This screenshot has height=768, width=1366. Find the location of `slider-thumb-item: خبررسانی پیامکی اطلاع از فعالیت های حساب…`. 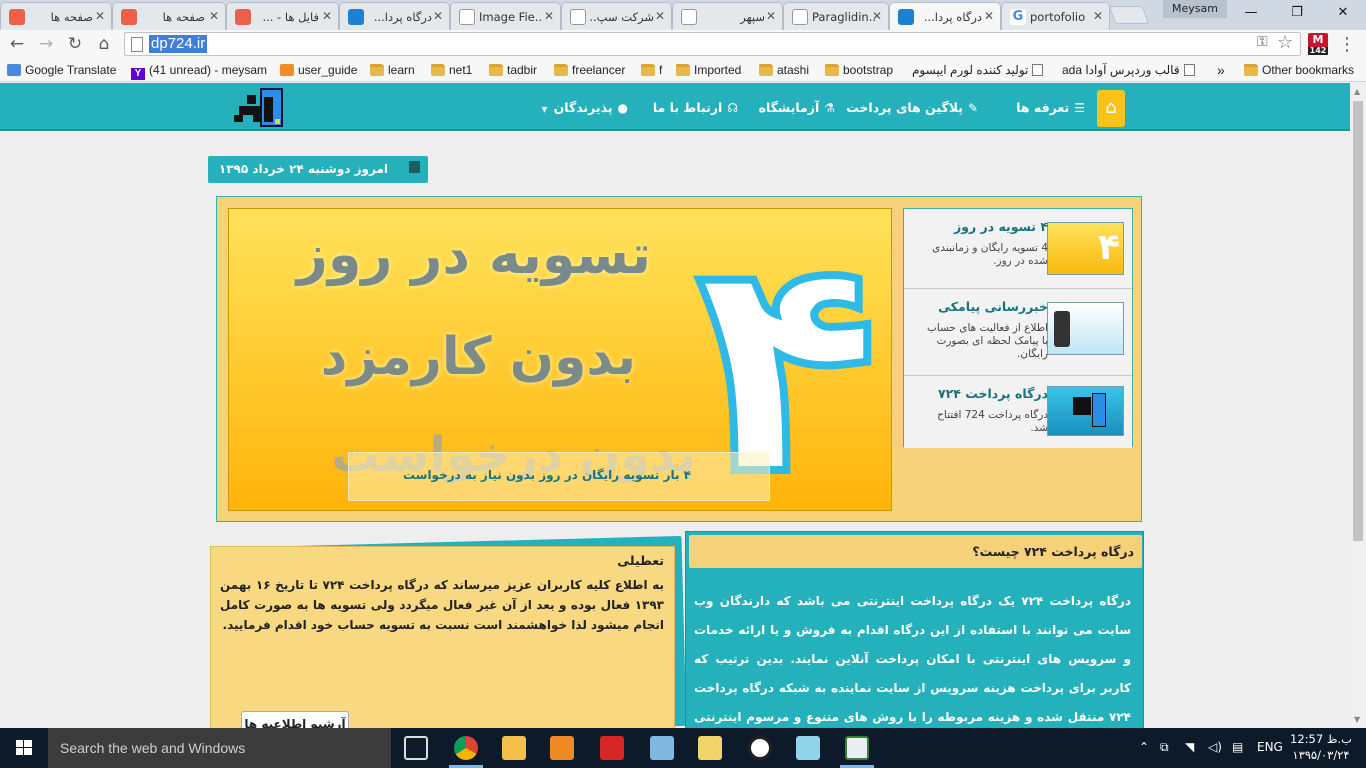

slider-thumb-item: خبررسانی پیامکی اطلاع از فعالیت های حساب… is located at coordinates (1018, 332).